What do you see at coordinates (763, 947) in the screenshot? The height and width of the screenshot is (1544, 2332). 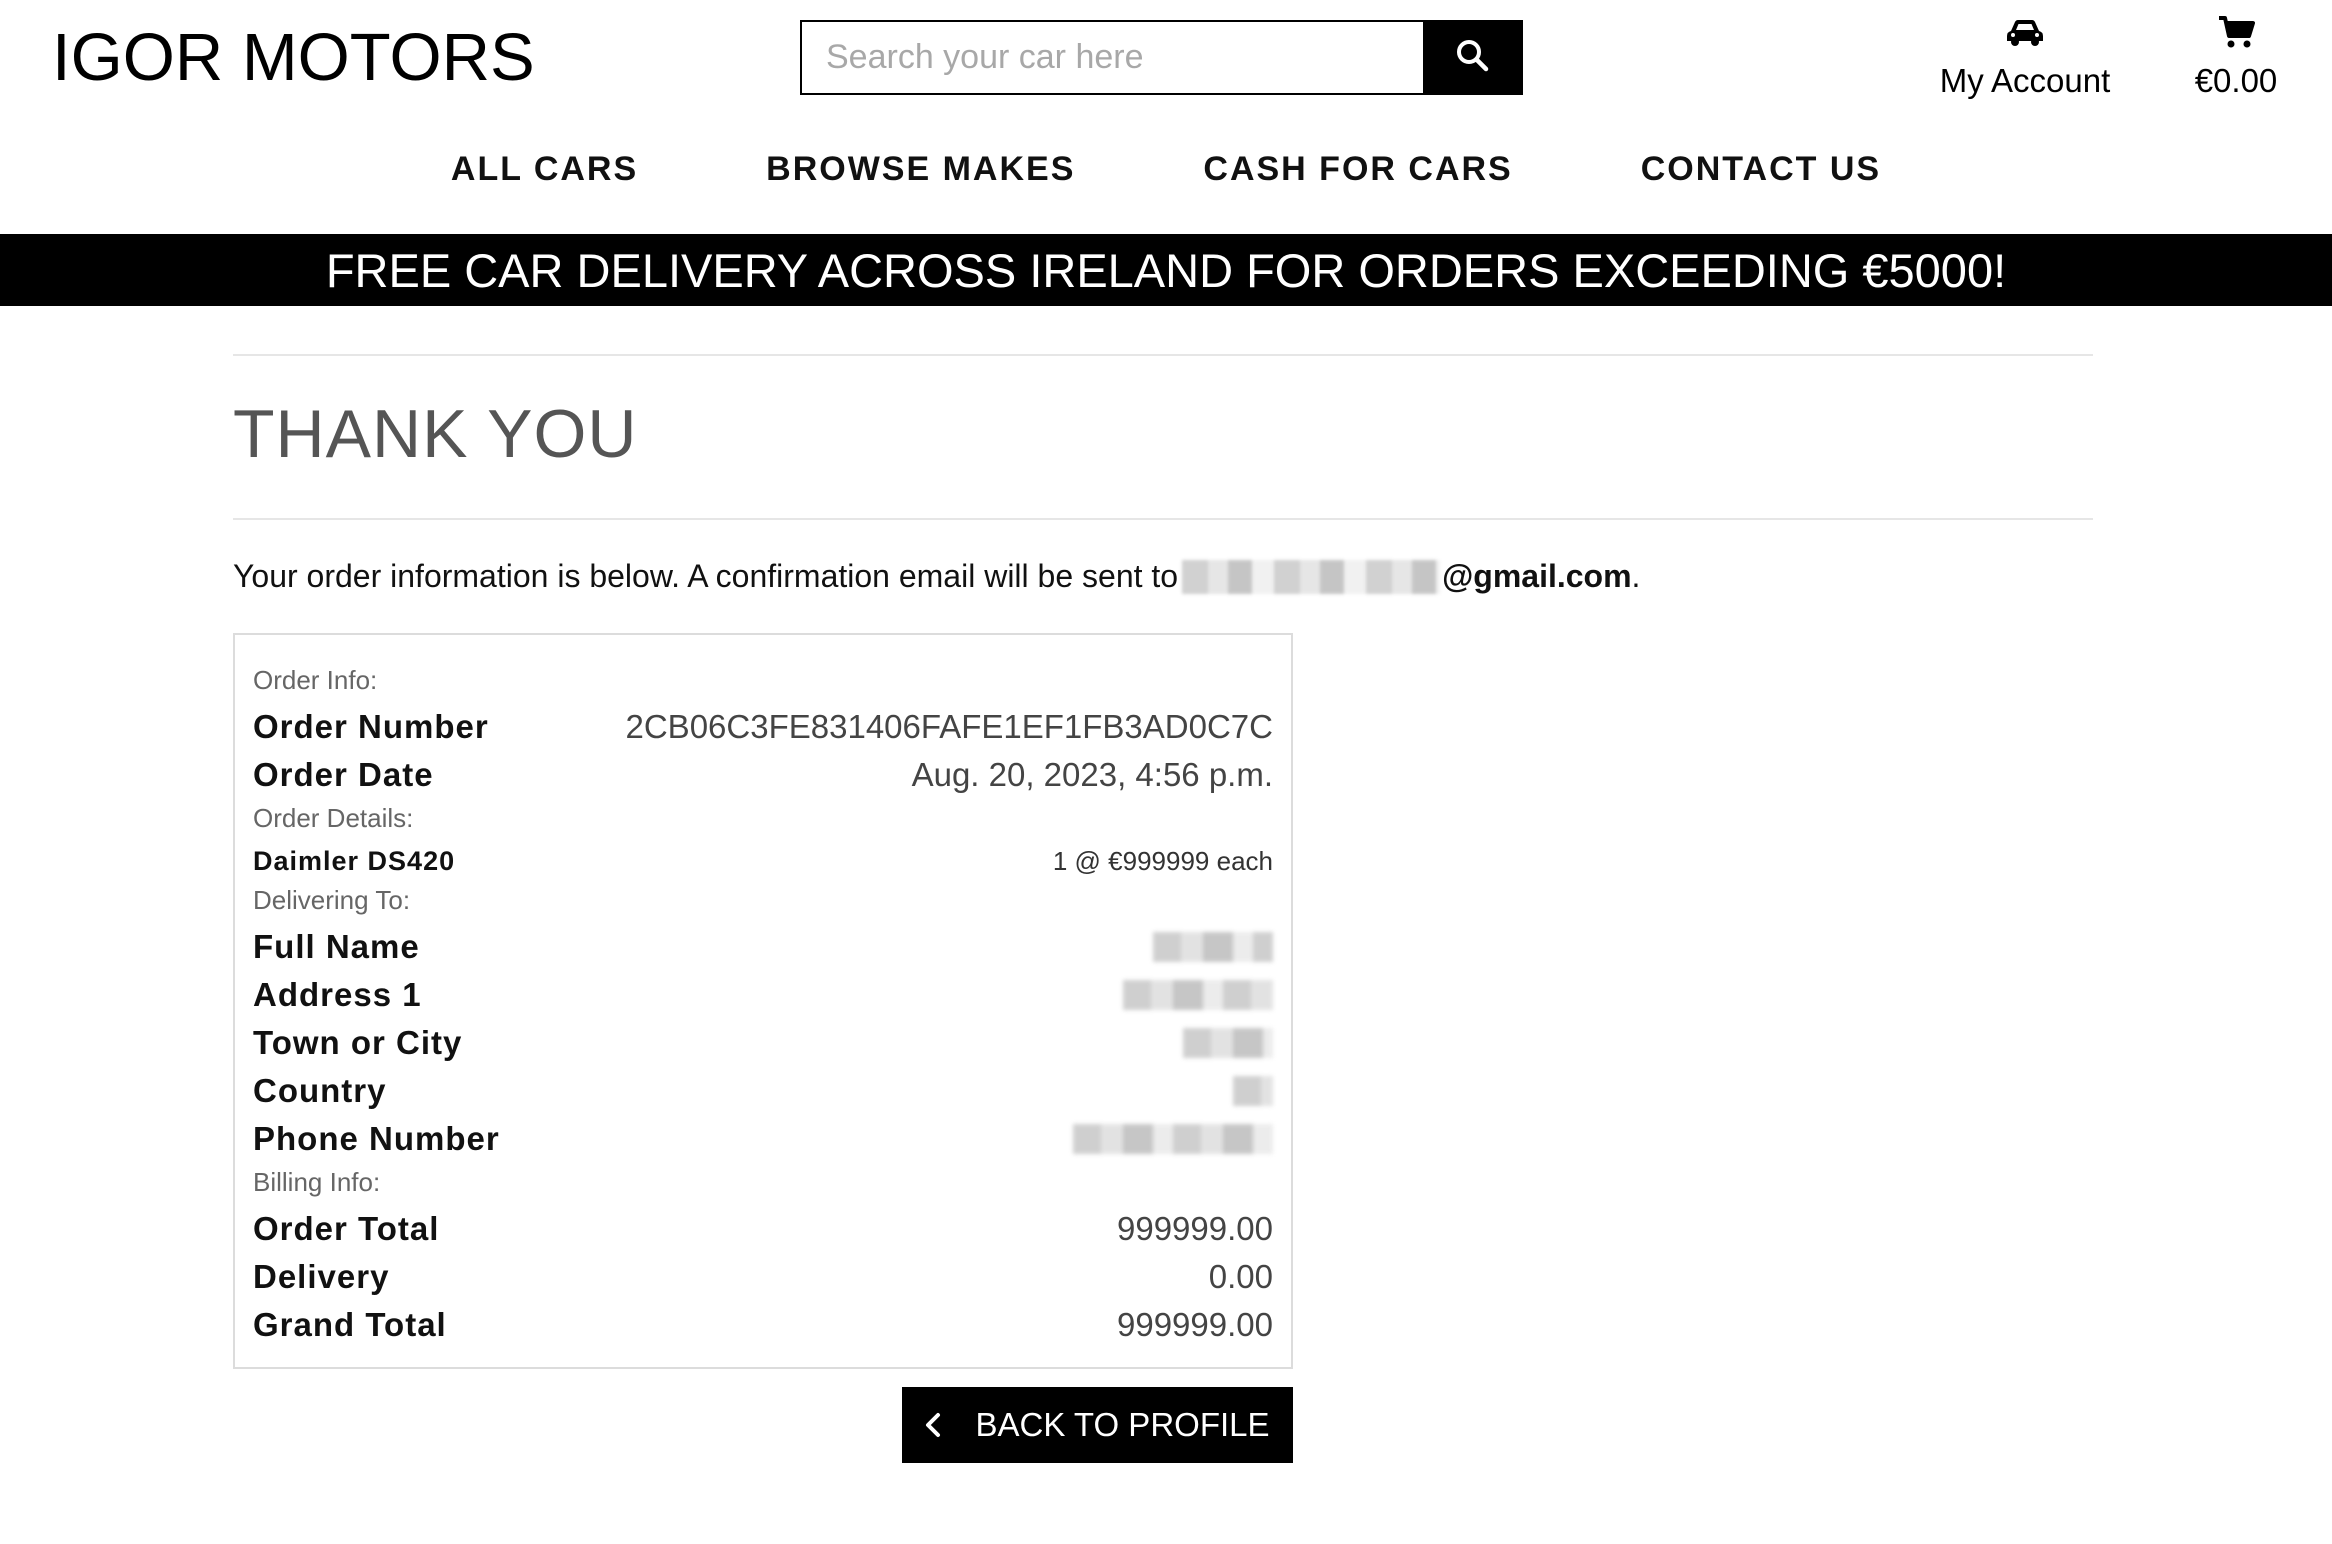 I see `full-name-row: Full Name` at bounding box center [763, 947].